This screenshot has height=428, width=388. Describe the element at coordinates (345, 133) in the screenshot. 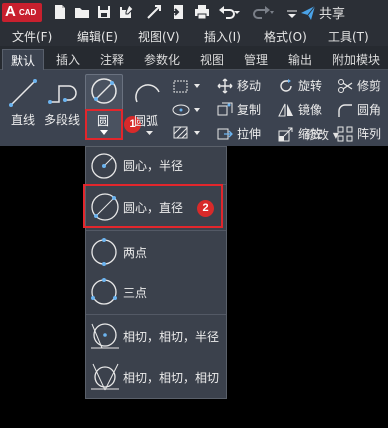

I see `array-icon` at that location.